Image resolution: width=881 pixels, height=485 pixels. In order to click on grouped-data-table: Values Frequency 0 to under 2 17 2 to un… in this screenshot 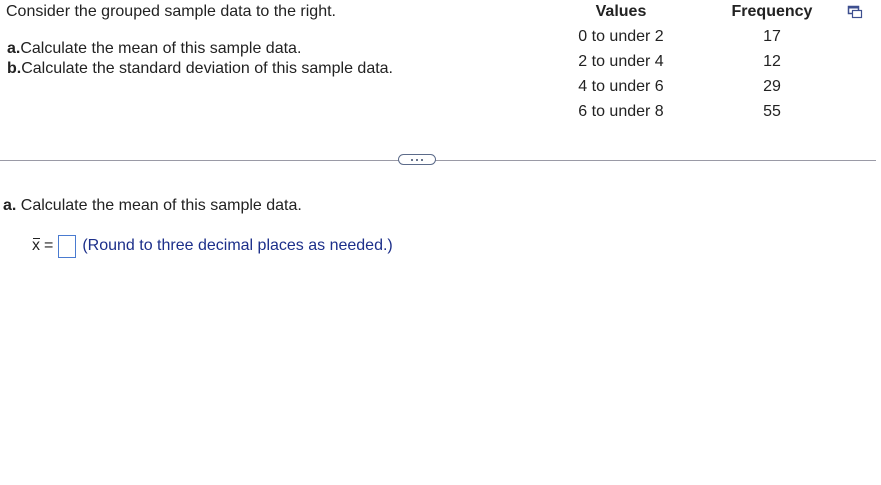, I will do `click(711, 63)`.